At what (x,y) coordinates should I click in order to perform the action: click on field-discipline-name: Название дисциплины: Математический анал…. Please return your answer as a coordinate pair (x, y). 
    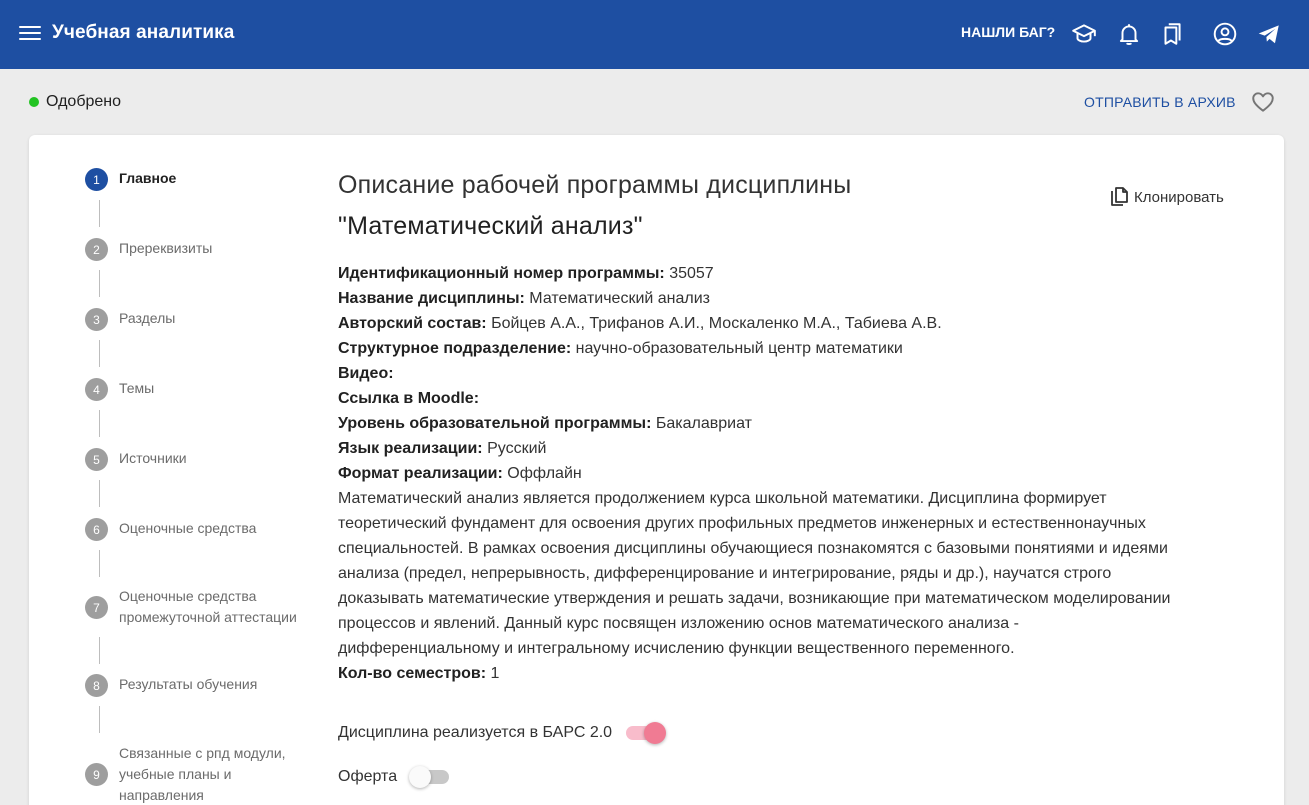
    Looking at the image, I should click on (524, 298).